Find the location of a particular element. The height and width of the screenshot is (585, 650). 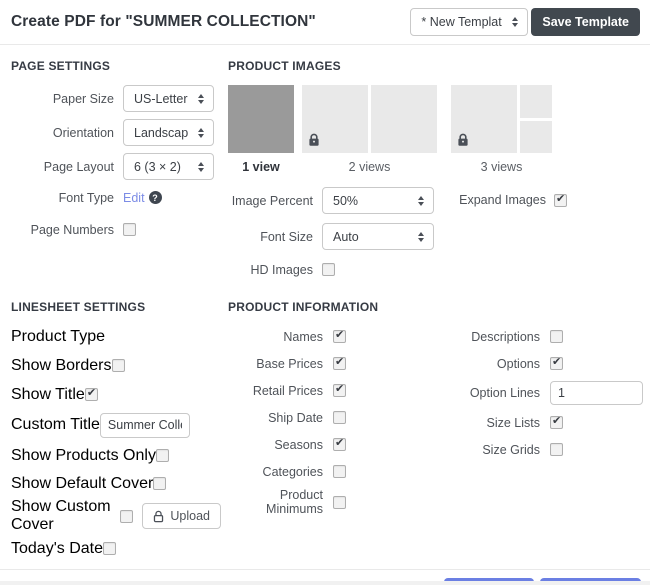

categories-checkbox is located at coordinates (339, 471).